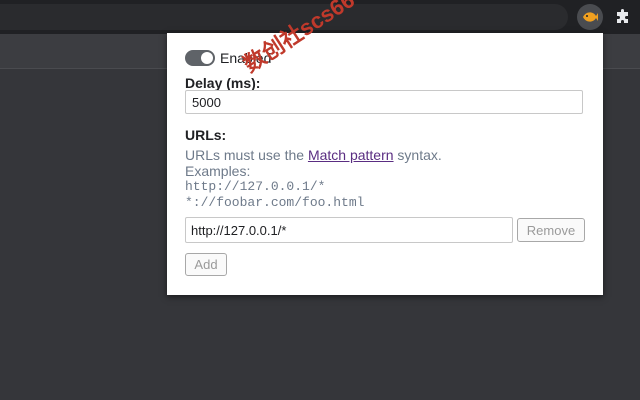 Image resolution: width=640 pixels, height=400 pixels. I want to click on delay-heading: Delay (ms):, so click(223, 83).